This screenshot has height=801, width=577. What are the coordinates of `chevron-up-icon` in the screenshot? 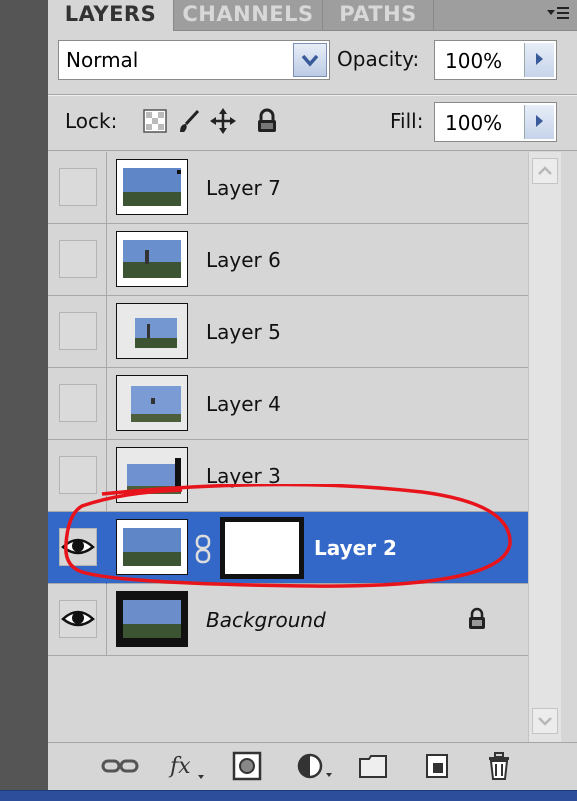 It's located at (545, 170).